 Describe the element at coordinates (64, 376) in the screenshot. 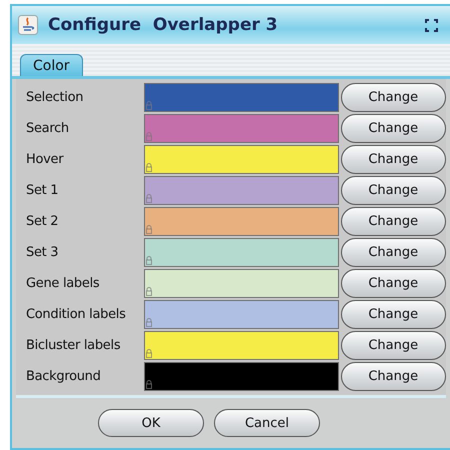

I see `color-label: Background` at that location.